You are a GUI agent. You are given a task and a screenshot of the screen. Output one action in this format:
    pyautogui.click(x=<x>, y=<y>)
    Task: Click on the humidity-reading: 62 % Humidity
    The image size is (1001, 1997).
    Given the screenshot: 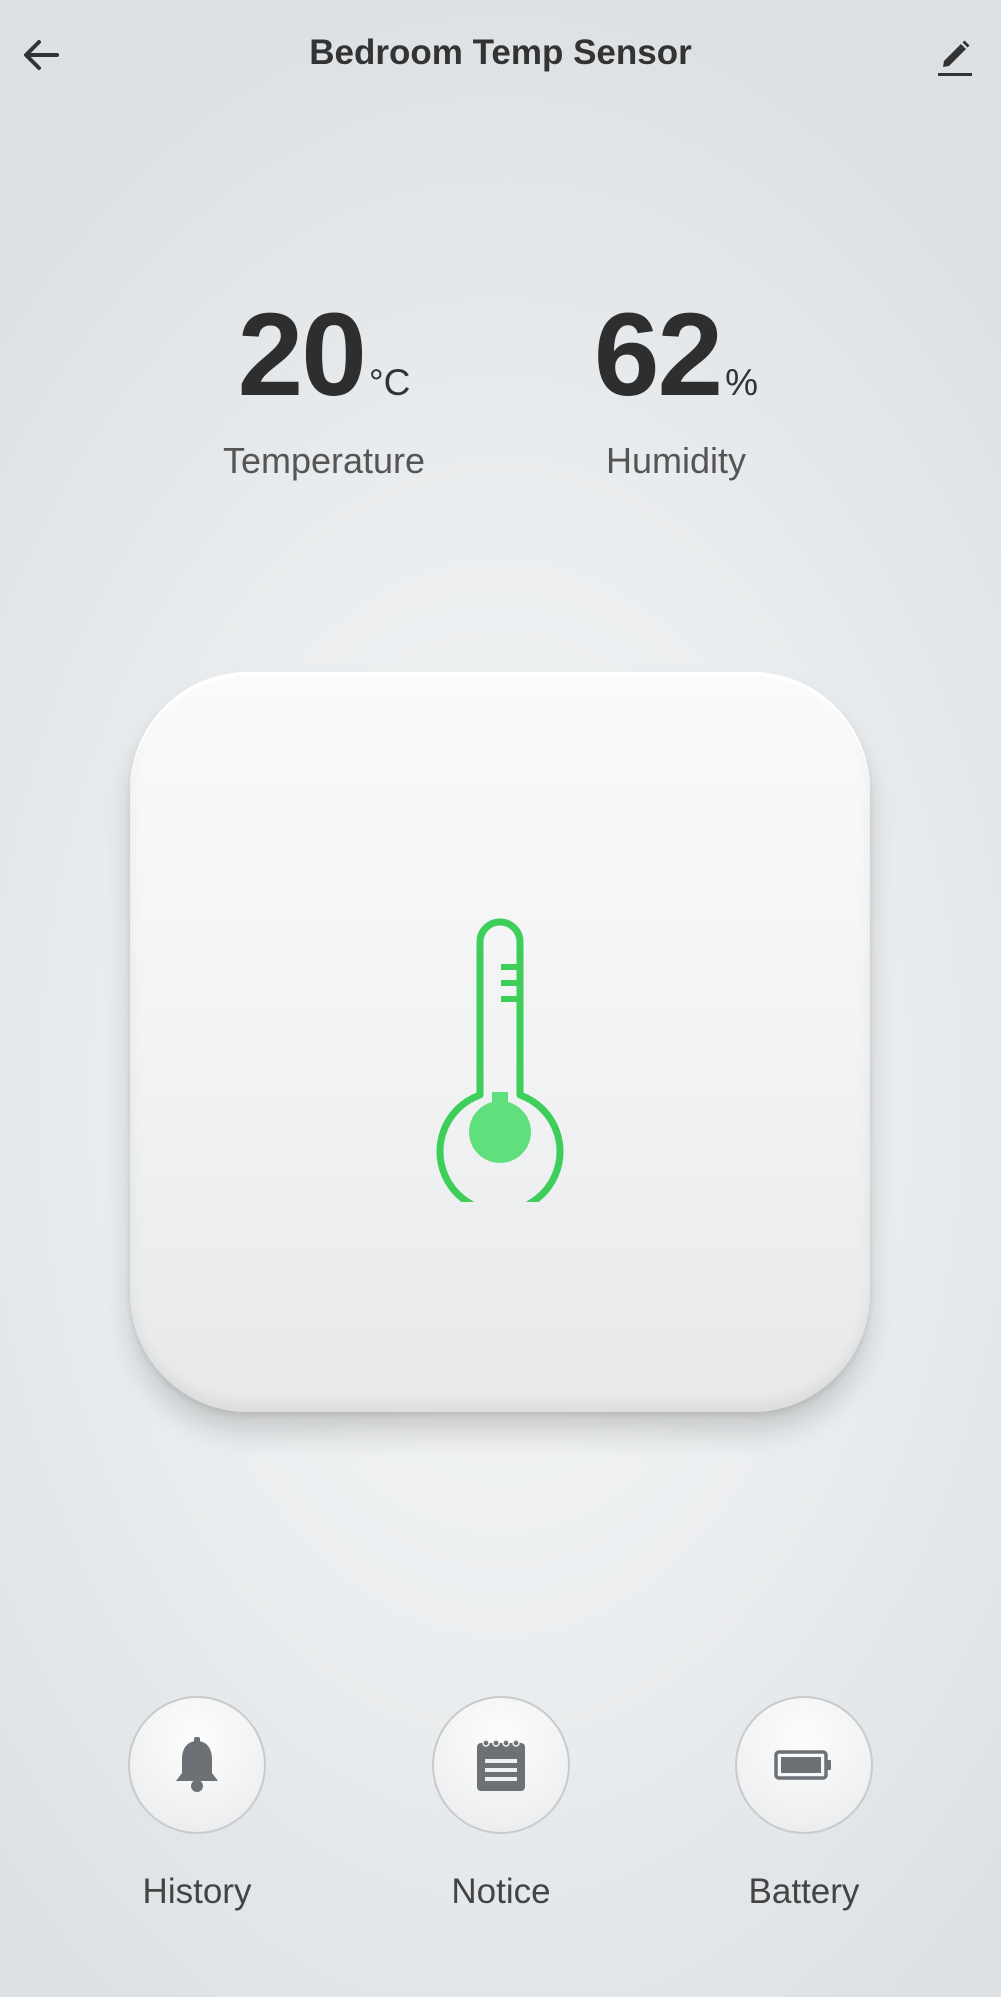 What is the action you would take?
    pyautogui.click(x=676, y=386)
    